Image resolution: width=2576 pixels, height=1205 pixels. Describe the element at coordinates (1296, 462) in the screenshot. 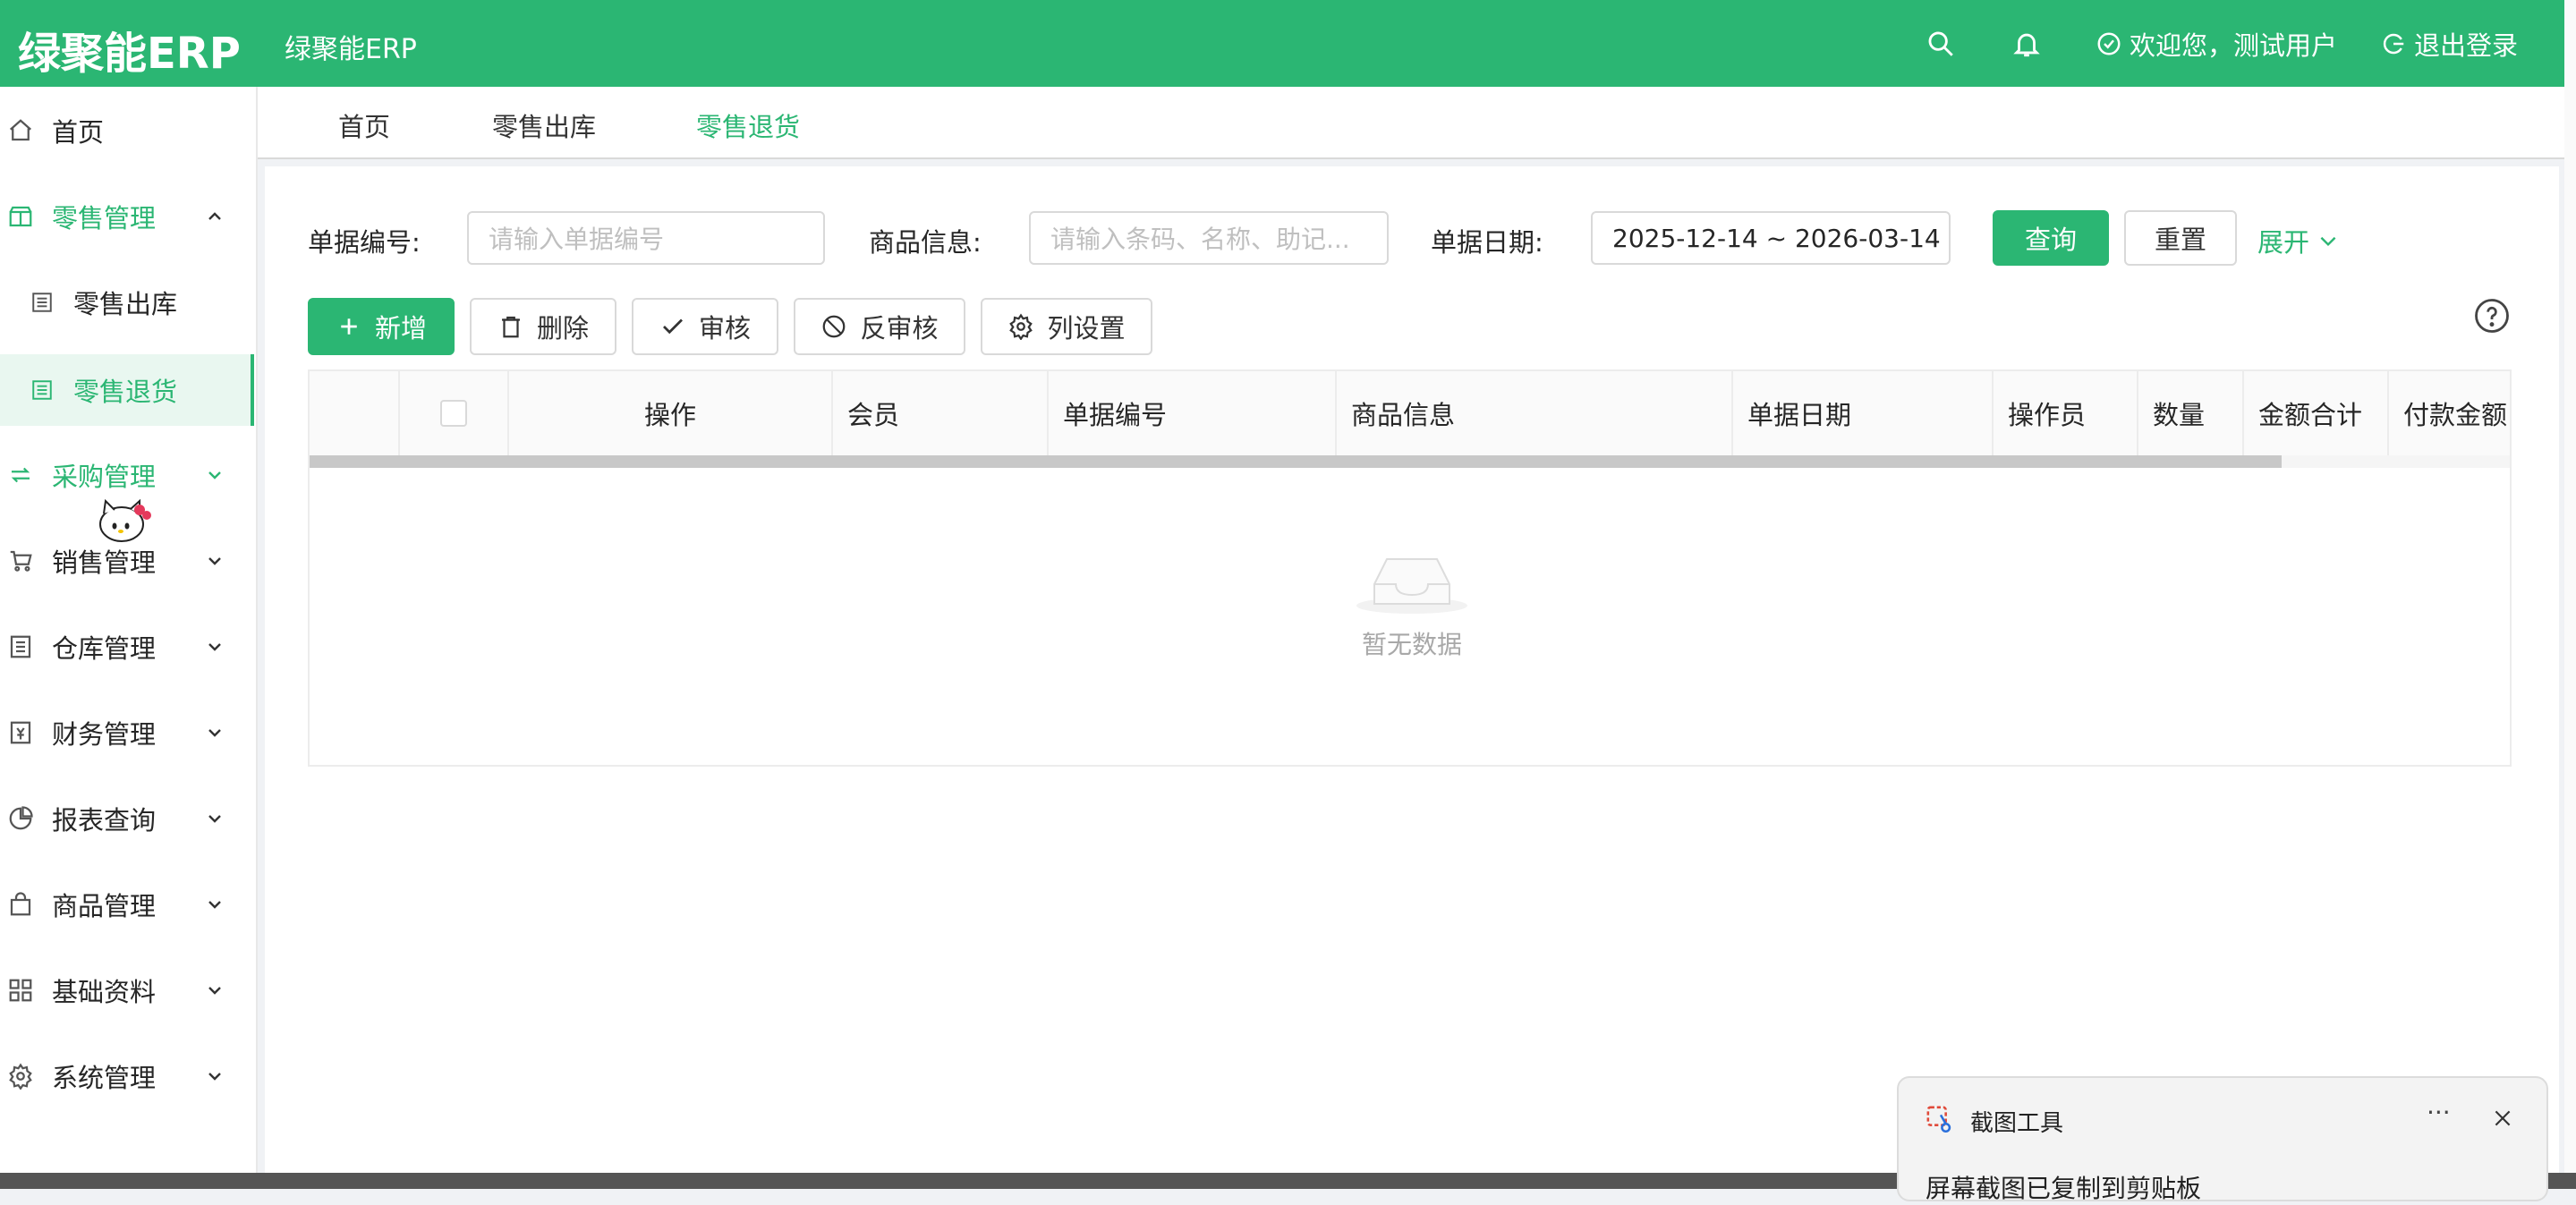

I see `scrollbar-thumb` at that location.